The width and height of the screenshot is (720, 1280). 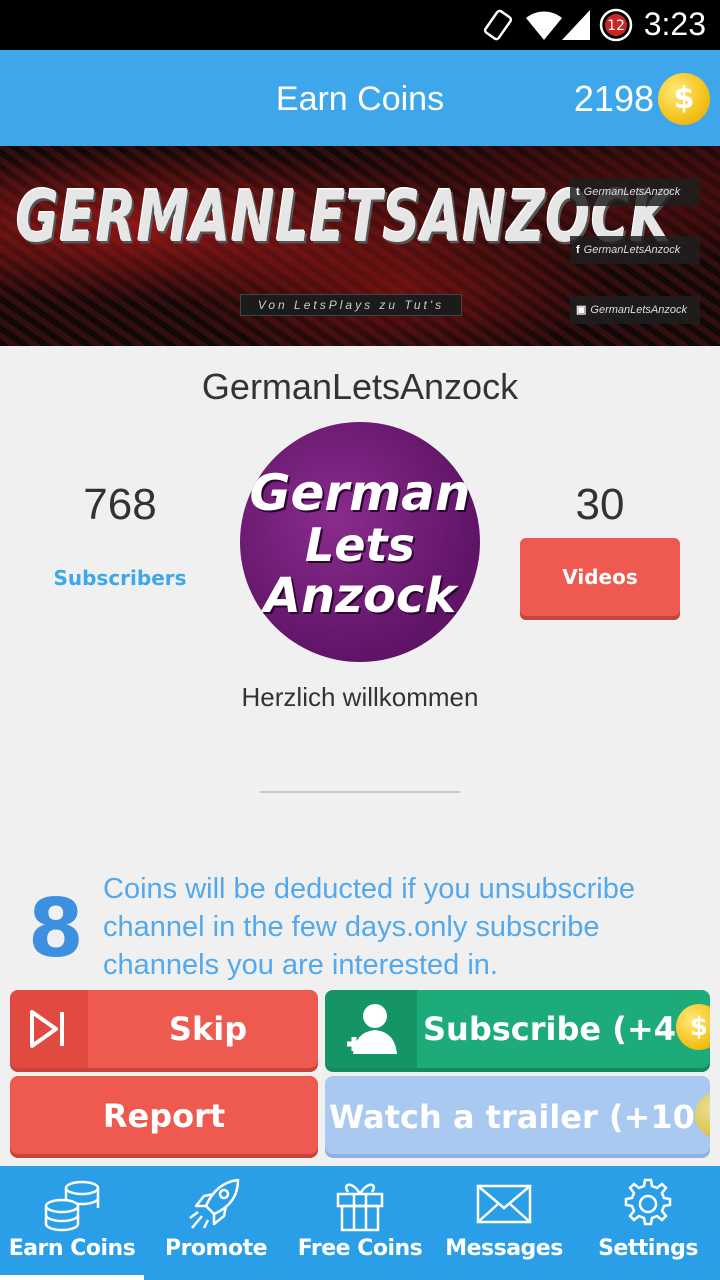 I want to click on nav-label: Earn Coins, so click(x=72, y=1248).